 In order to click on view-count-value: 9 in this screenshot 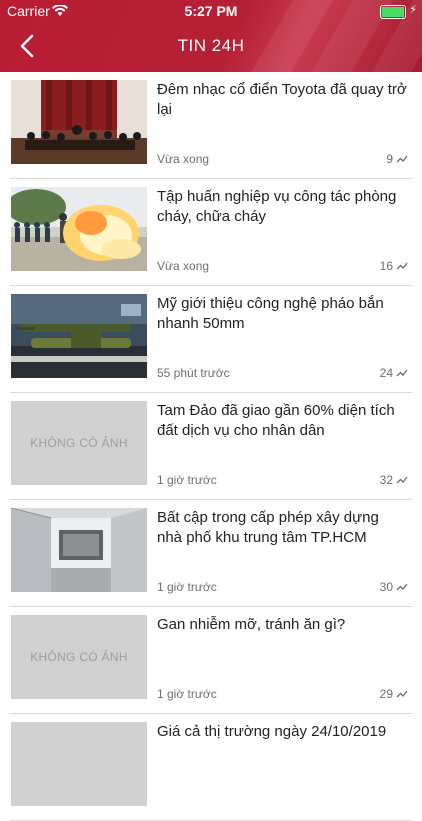, I will do `click(389, 159)`.